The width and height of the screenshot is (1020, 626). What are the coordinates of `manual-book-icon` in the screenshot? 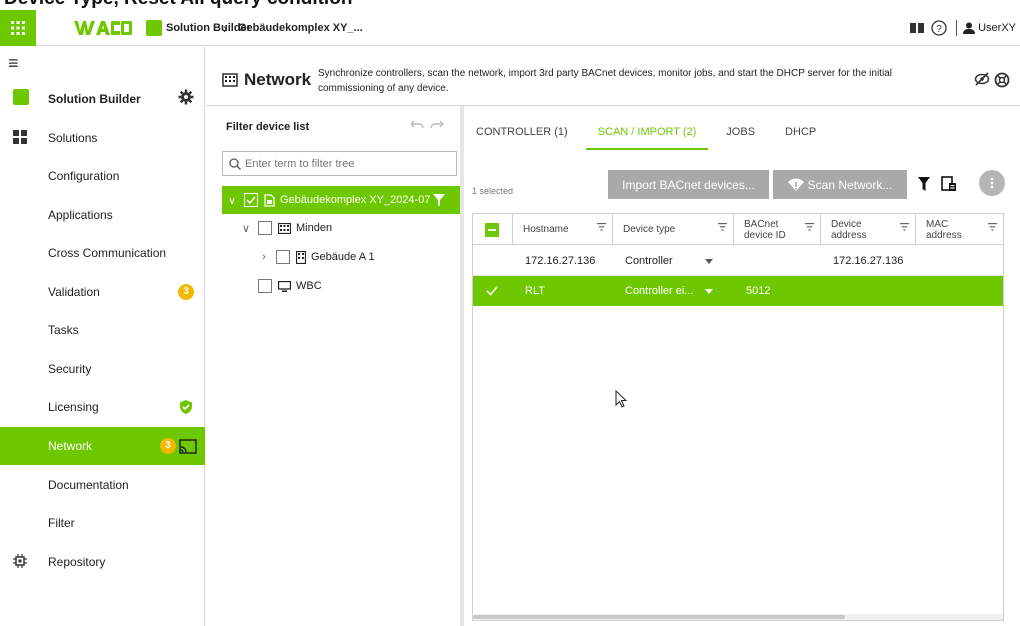 It's located at (917, 28).